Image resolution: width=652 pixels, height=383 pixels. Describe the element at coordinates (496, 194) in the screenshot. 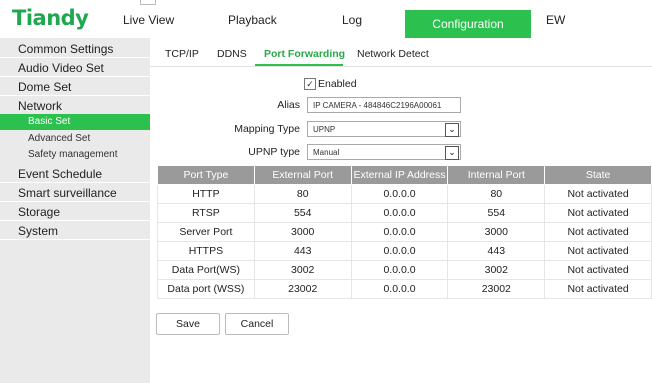

I see `internal-port-cell: 80` at that location.